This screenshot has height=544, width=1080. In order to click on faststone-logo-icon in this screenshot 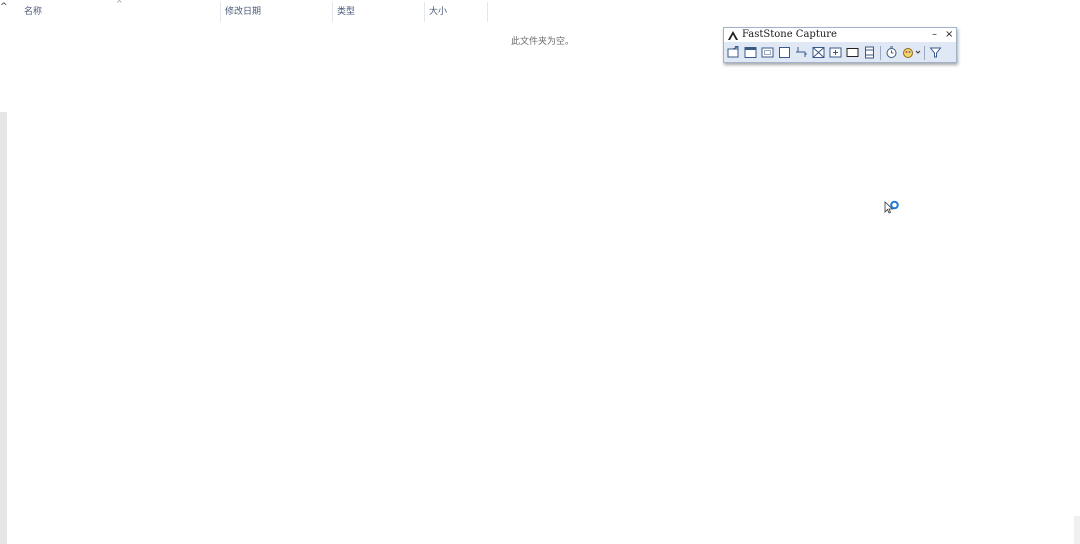, I will do `click(733, 35)`.